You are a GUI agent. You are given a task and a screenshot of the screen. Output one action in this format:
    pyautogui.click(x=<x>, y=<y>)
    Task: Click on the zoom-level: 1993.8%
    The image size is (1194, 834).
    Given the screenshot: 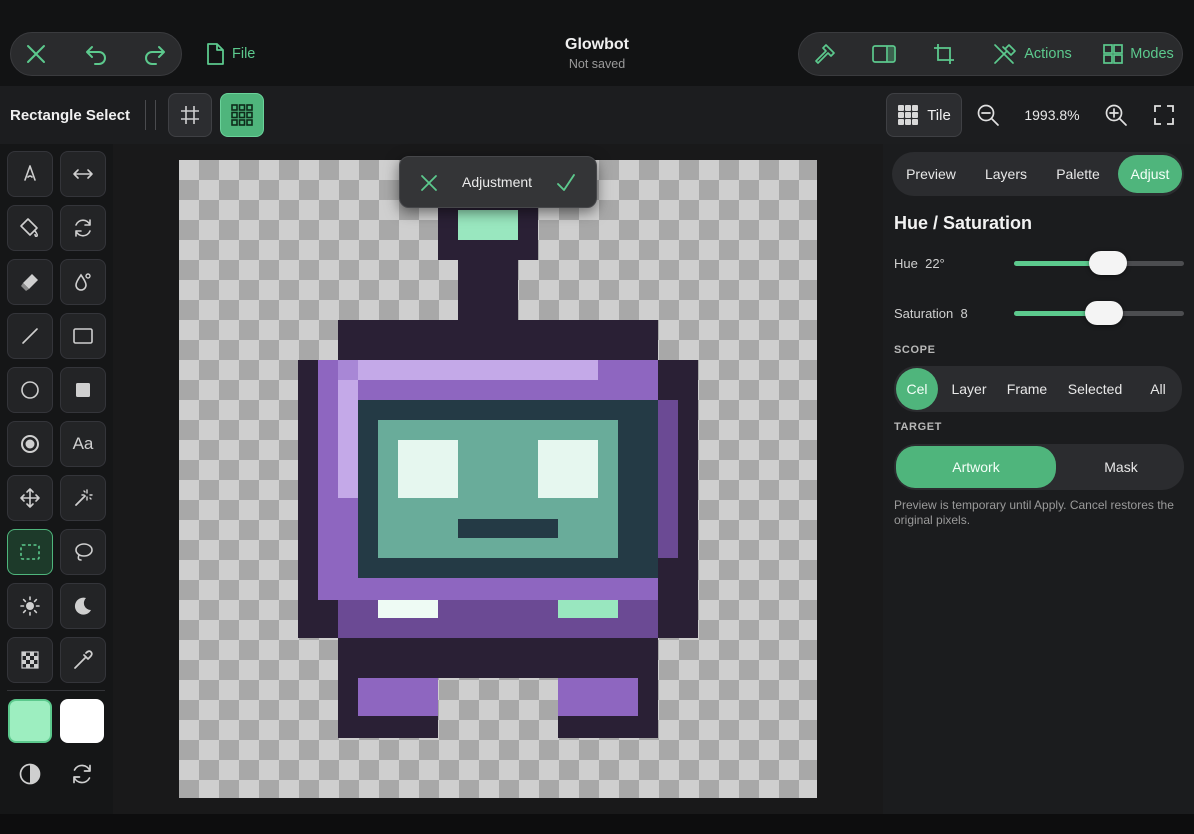 What is the action you would take?
    pyautogui.click(x=1052, y=115)
    